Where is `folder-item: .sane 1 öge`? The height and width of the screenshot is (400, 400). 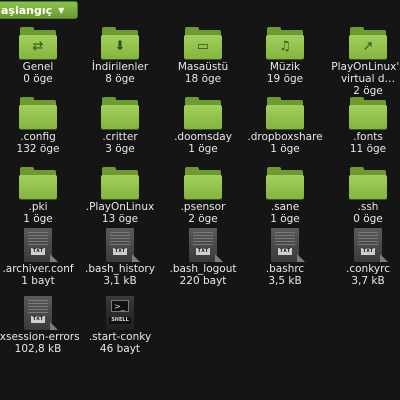 folder-item: .sane 1 öge is located at coordinates (285, 195).